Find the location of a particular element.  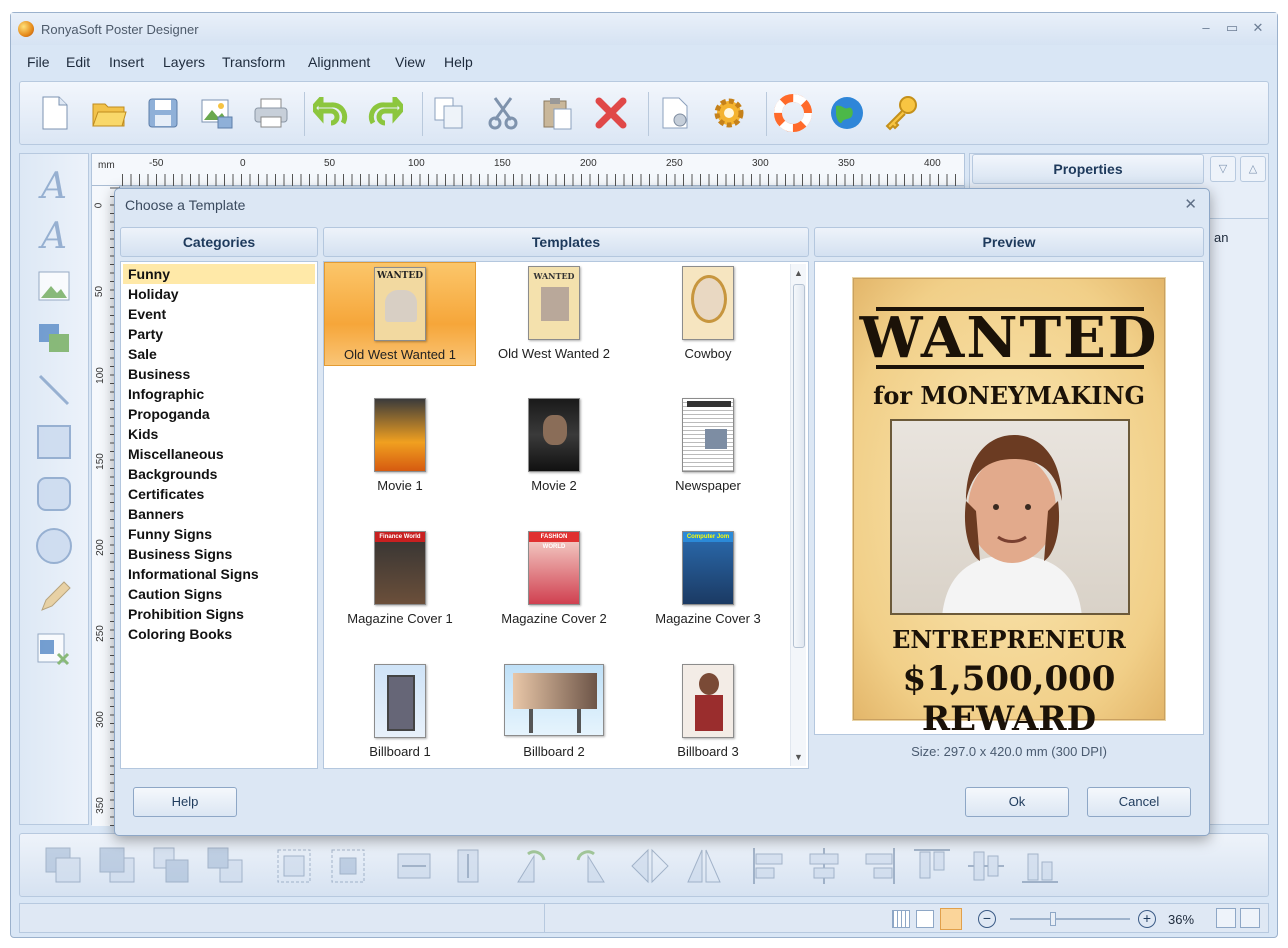

menu-layers: Layers is located at coordinates (184, 62).